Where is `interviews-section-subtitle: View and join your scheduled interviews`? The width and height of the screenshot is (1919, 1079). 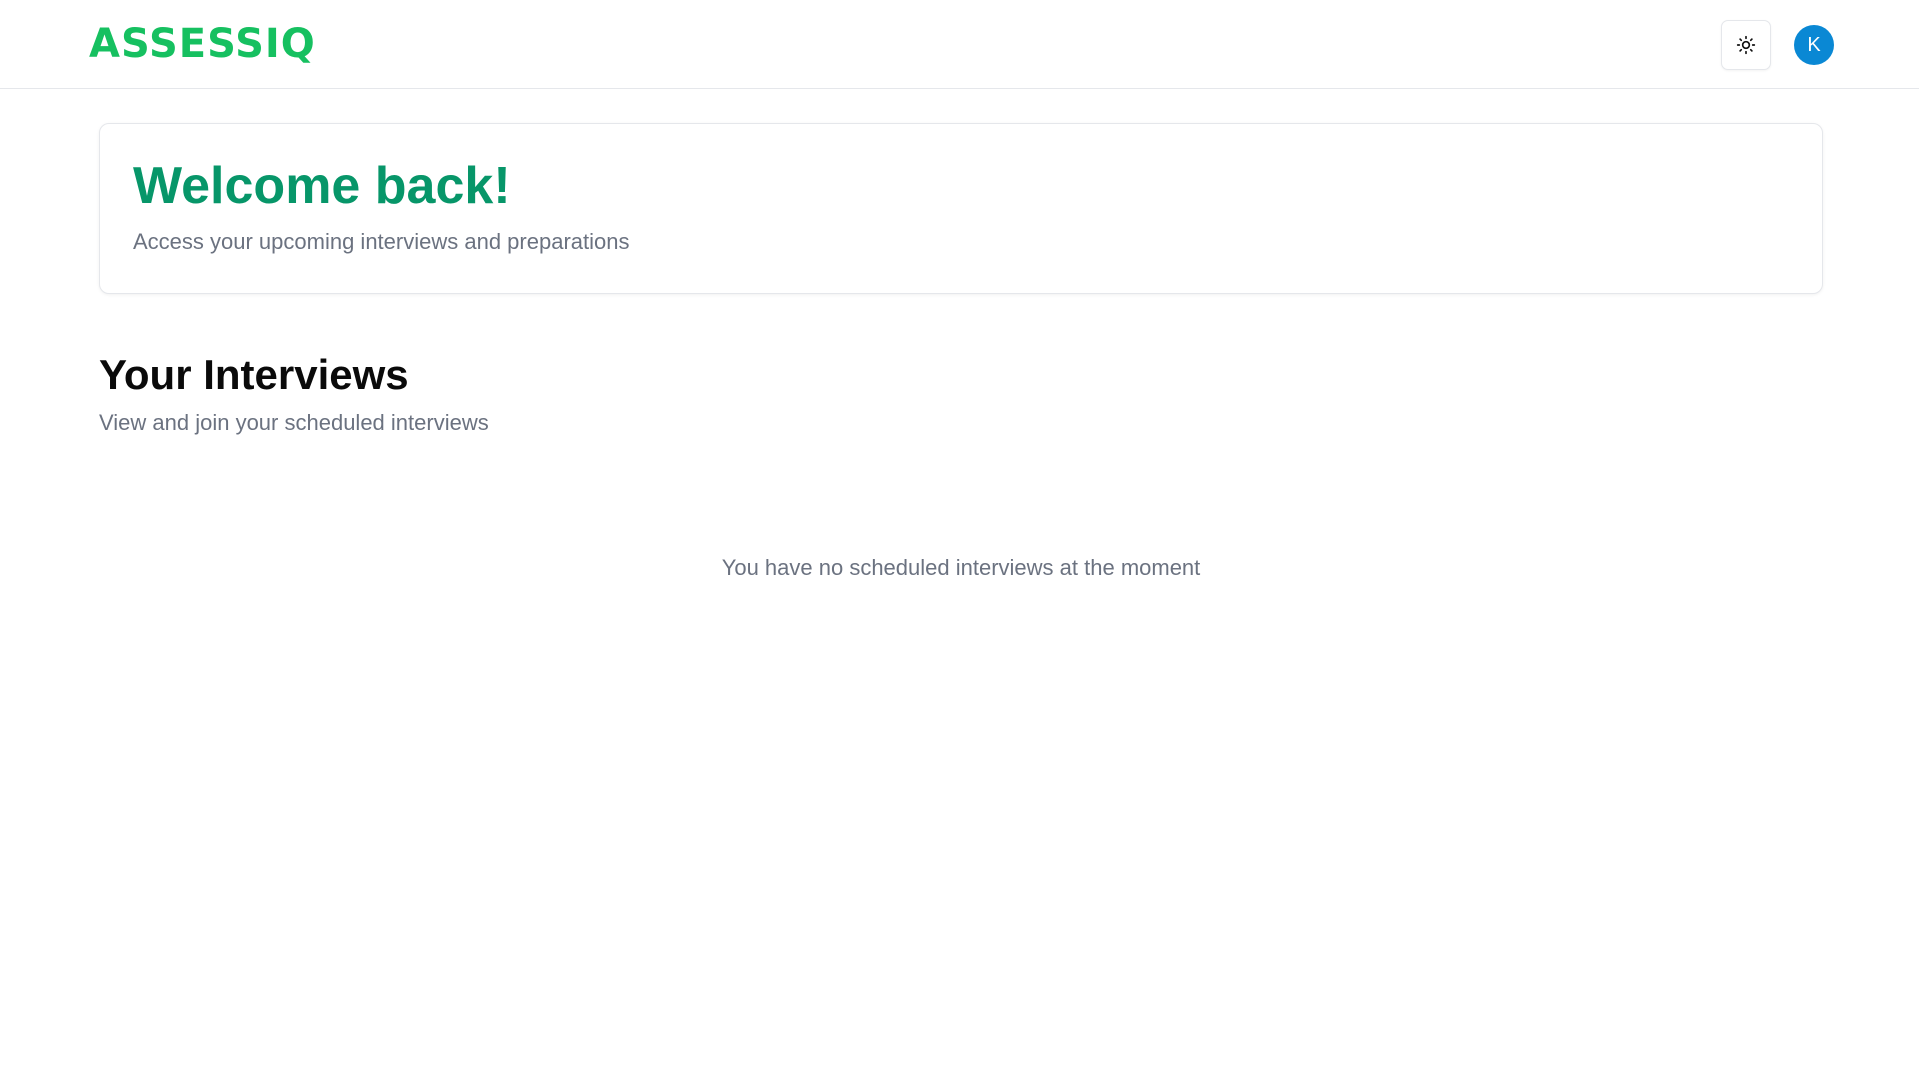 interviews-section-subtitle: View and join your scheduled interviews is located at coordinates (294, 422).